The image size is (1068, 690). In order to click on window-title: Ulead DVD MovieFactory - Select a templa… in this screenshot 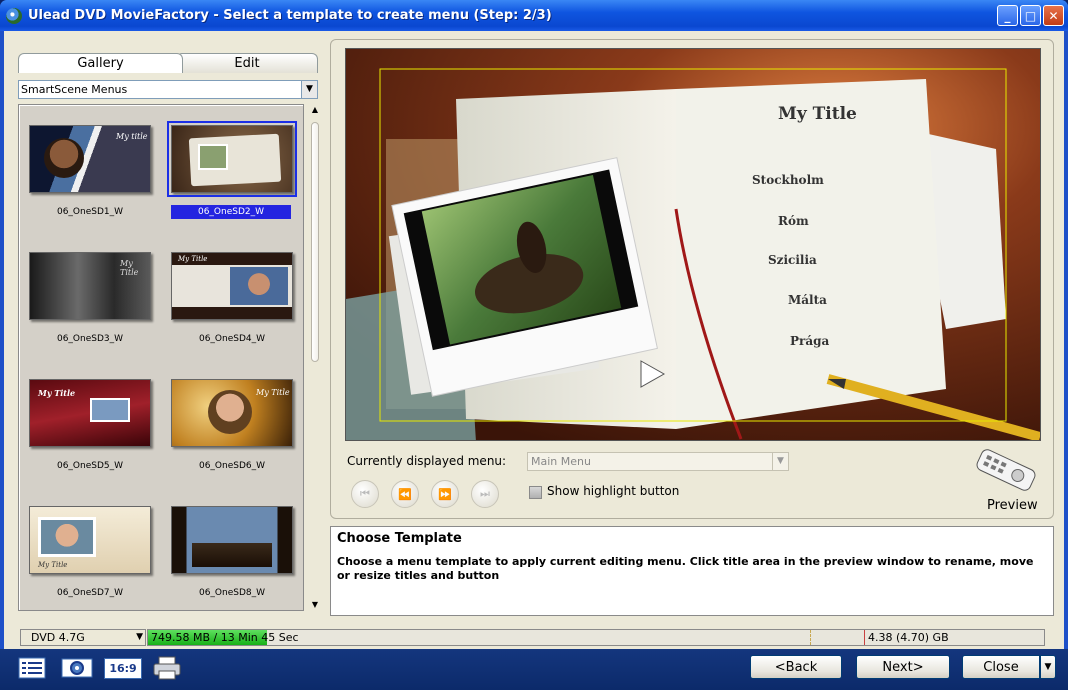, I will do `click(290, 15)`.